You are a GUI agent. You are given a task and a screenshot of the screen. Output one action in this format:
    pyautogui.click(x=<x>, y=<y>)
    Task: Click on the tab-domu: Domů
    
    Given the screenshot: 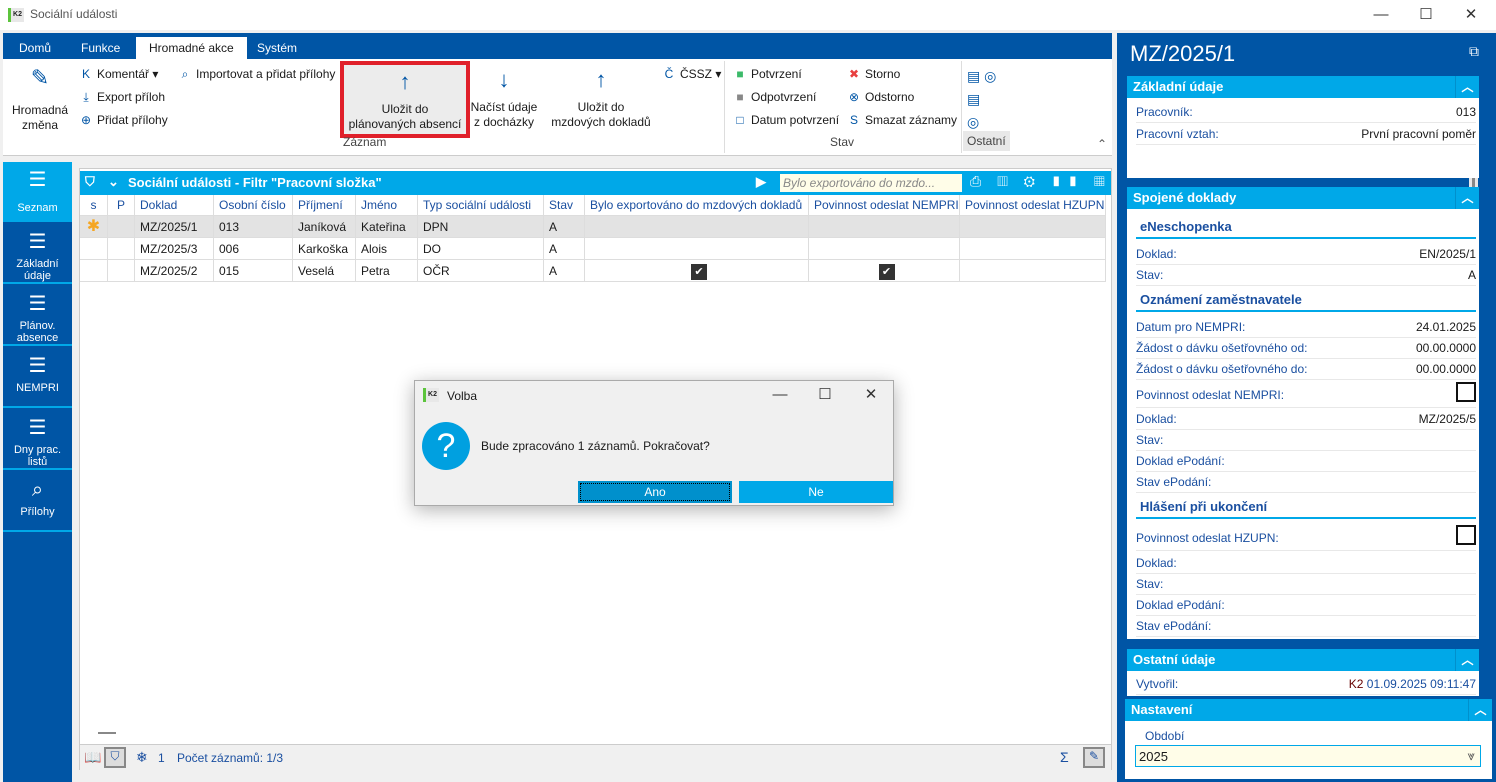 What is the action you would take?
    pyautogui.click(x=35, y=48)
    